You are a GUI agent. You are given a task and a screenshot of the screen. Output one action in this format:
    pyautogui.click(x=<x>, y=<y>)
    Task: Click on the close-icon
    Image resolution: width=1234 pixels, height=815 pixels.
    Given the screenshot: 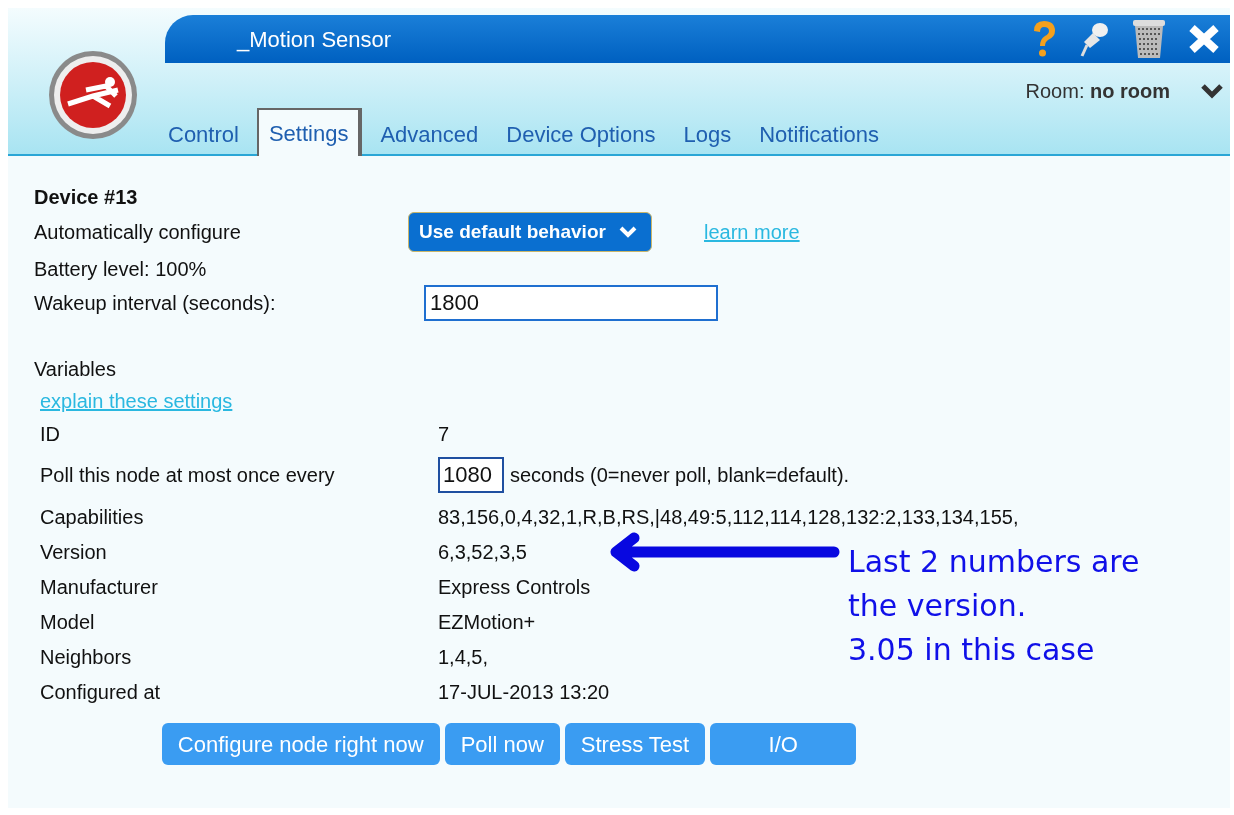 What is the action you would take?
    pyautogui.click(x=1204, y=39)
    